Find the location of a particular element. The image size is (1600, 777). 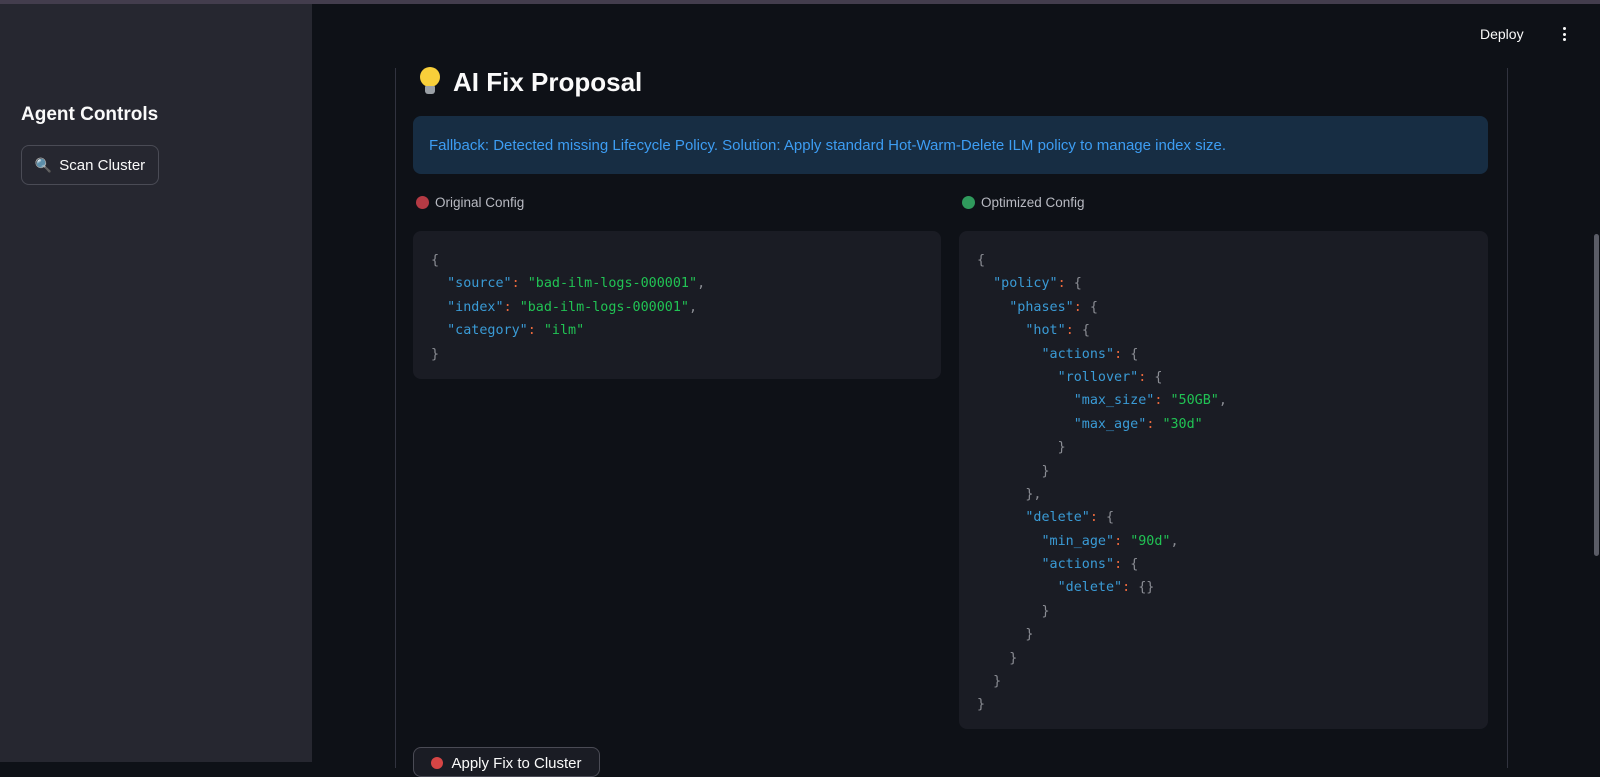

code-line: "max_size": "50GB", is located at coordinates (1150, 401).